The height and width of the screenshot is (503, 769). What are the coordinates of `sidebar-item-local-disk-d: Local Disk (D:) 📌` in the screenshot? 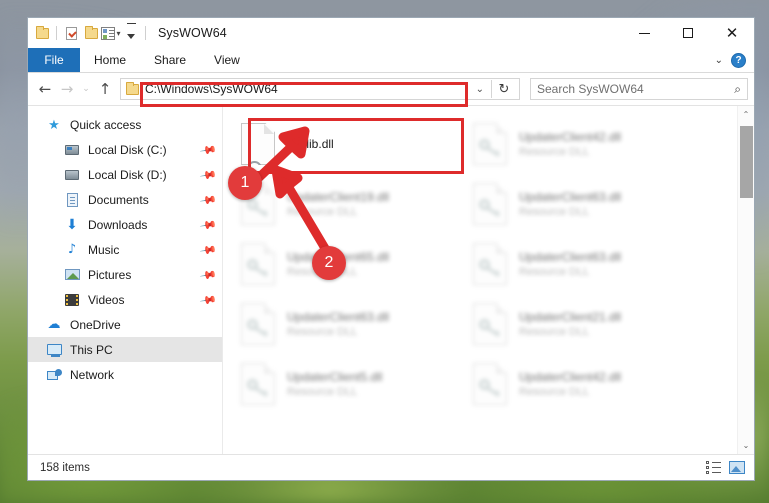 It's located at (125, 174).